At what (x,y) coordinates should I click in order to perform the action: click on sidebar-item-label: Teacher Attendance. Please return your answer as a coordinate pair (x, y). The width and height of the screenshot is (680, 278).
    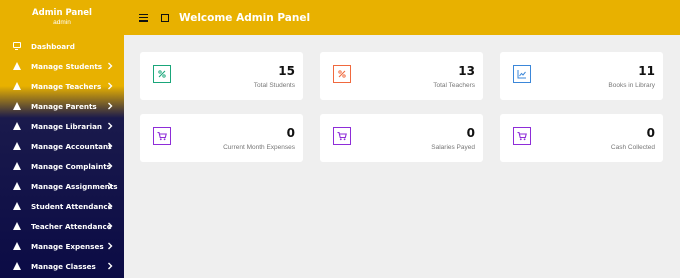
    Looking at the image, I should click on (71, 226).